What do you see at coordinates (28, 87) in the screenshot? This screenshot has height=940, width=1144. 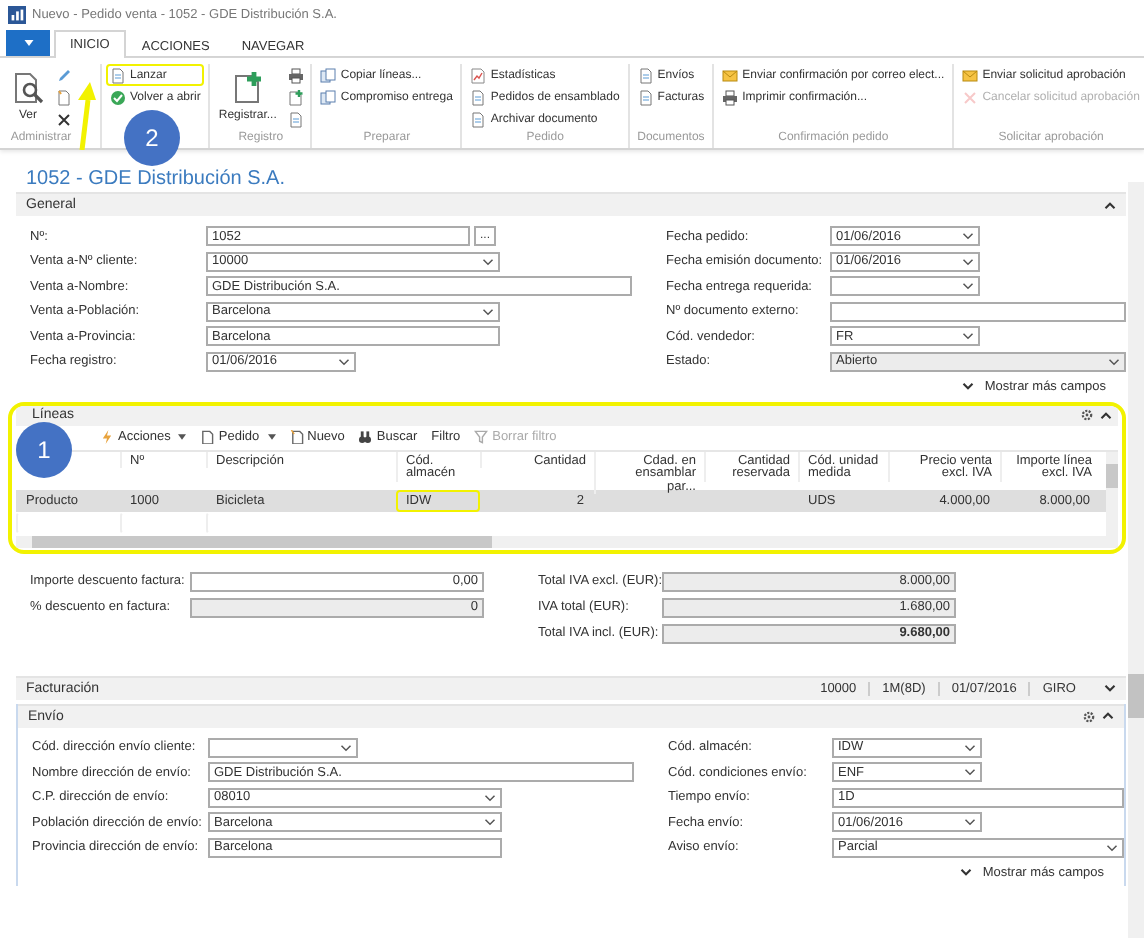 I see `magnifier-icon` at bounding box center [28, 87].